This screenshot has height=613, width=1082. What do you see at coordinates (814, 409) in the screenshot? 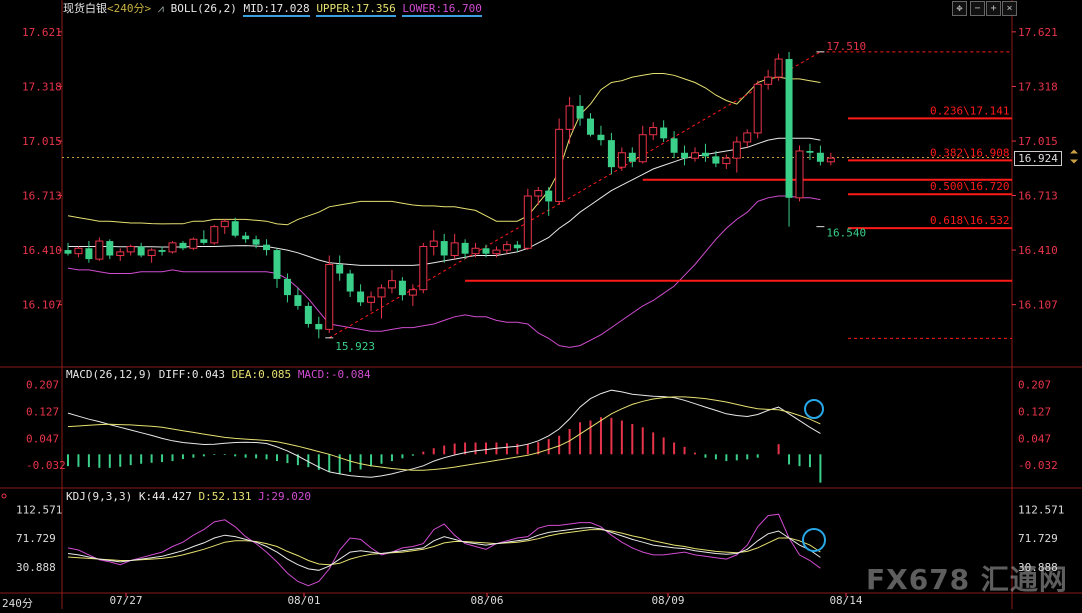
I see `highlight-circle` at bounding box center [814, 409].